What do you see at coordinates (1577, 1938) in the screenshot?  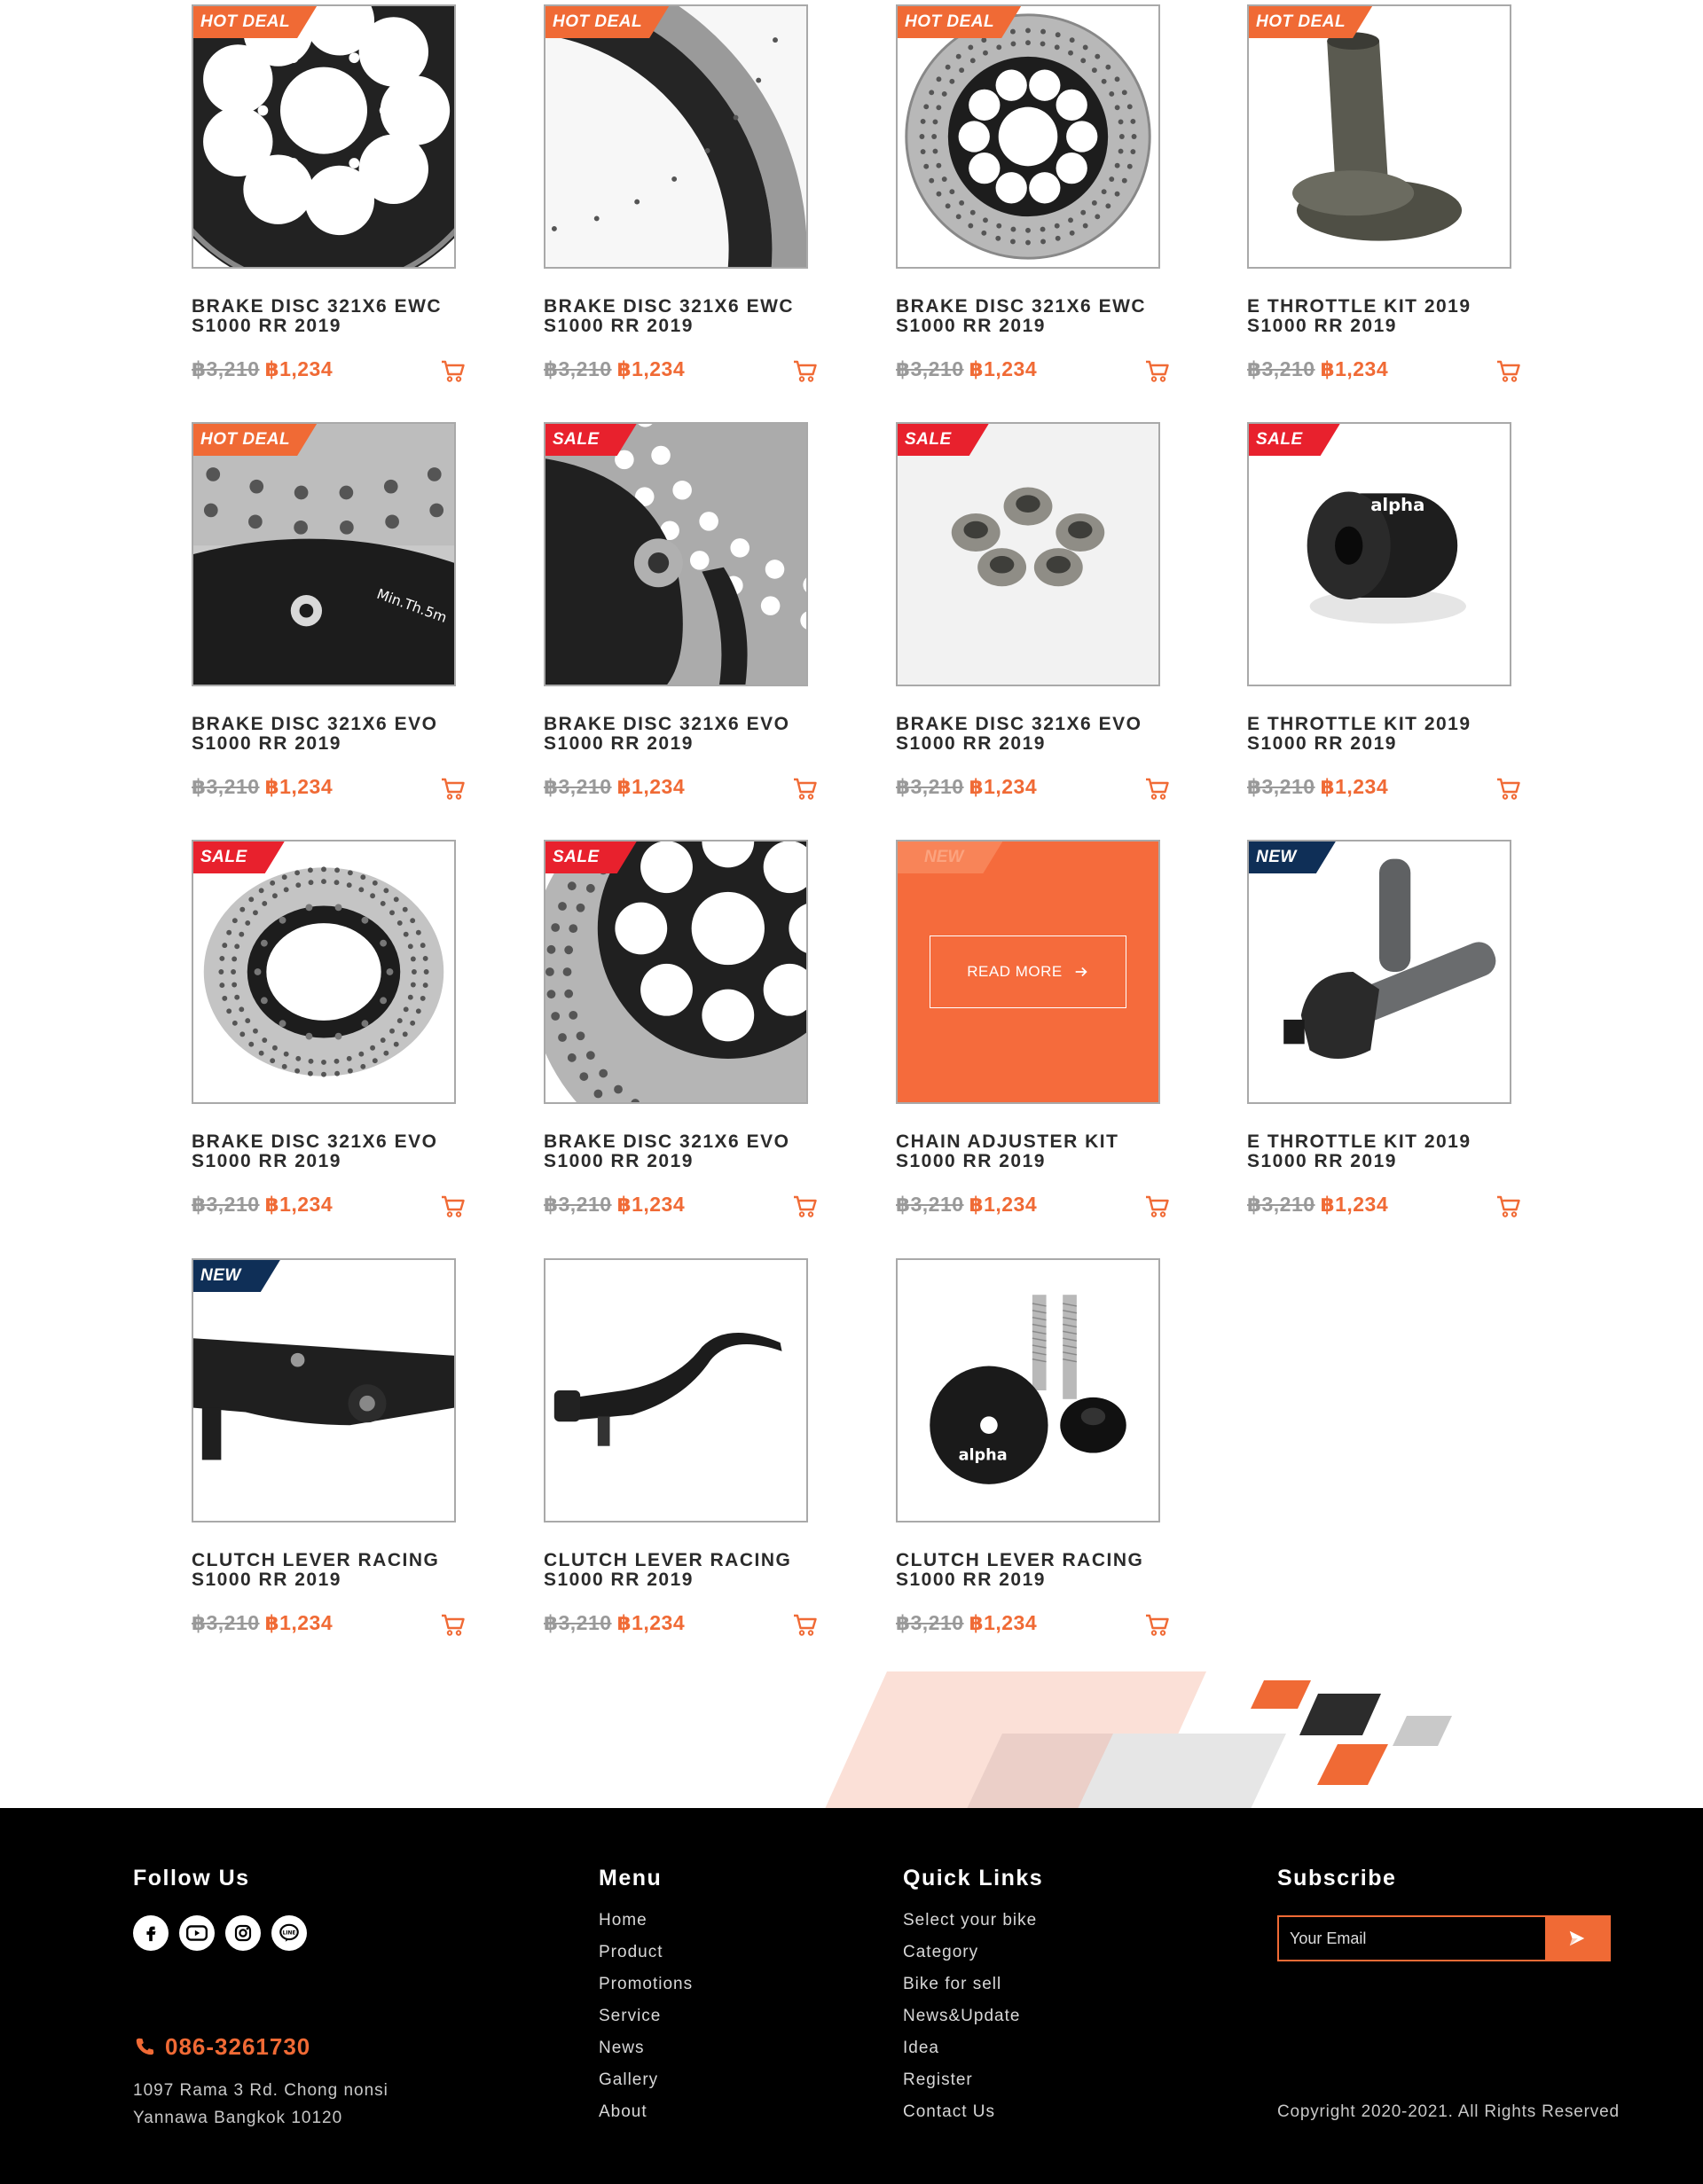 I see `subscribe-button` at bounding box center [1577, 1938].